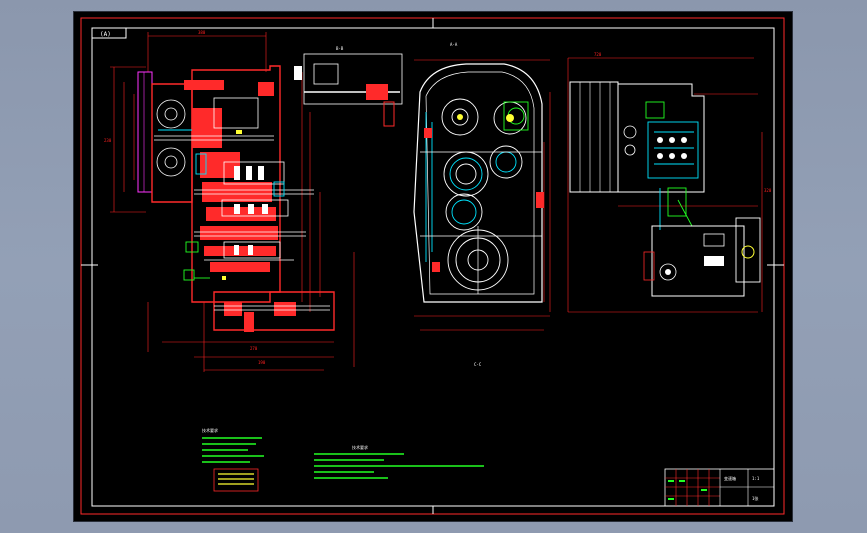 This screenshot has width=867, height=533. What do you see at coordinates (108, 140) in the screenshot?
I see `svg-text: 230` at bounding box center [108, 140].